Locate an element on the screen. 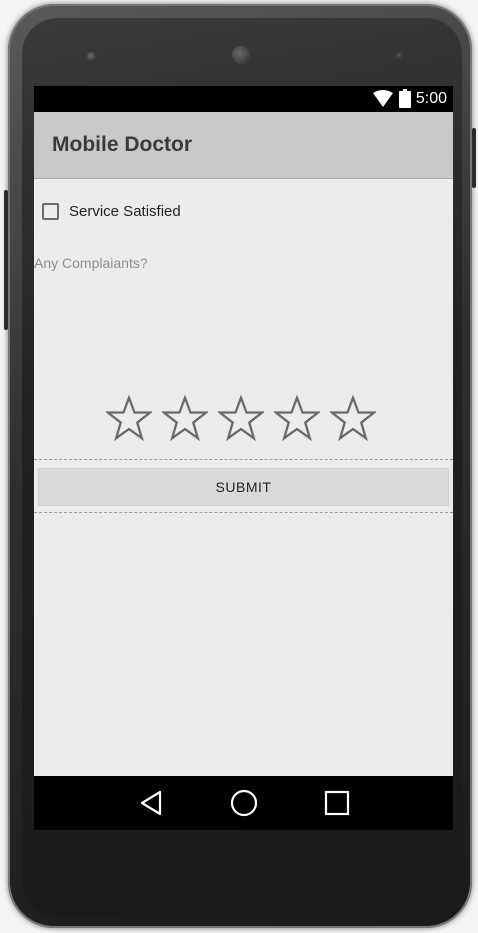 The width and height of the screenshot is (478, 933). battery-icon is located at coordinates (404, 98).